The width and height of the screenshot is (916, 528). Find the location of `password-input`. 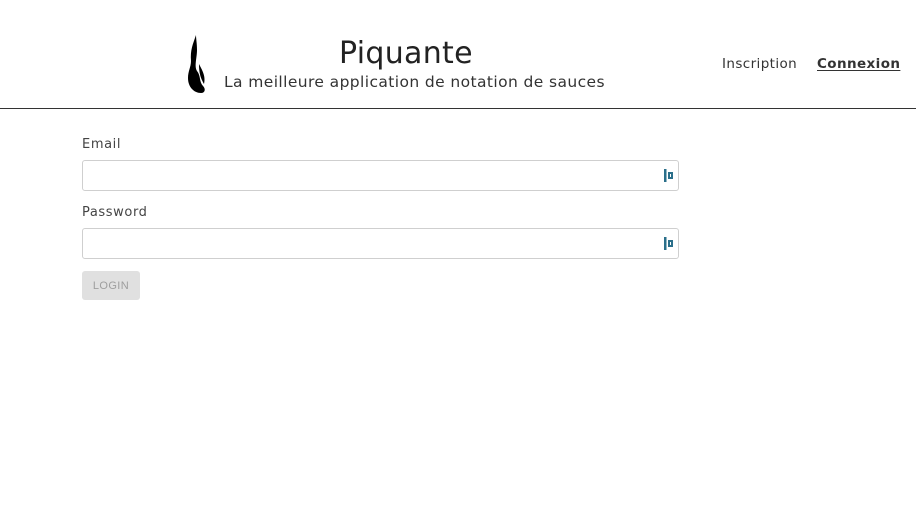

password-input is located at coordinates (380, 243).